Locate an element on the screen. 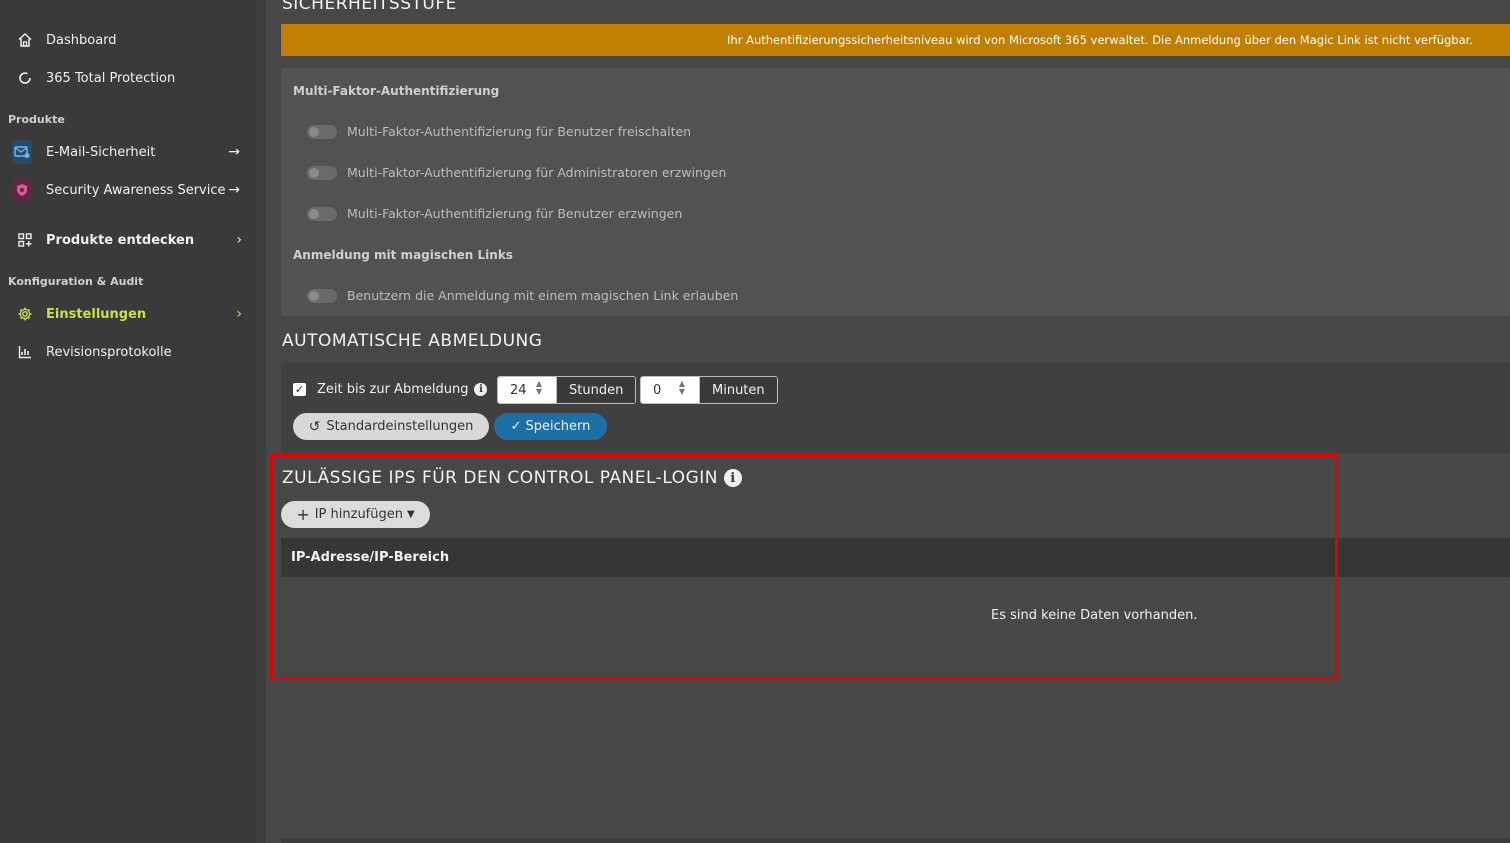 Image resolution: width=1510 pixels, height=843 pixels. sidebar-item-email-security: E-Mail-Sicherheit → is located at coordinates (128, 152).